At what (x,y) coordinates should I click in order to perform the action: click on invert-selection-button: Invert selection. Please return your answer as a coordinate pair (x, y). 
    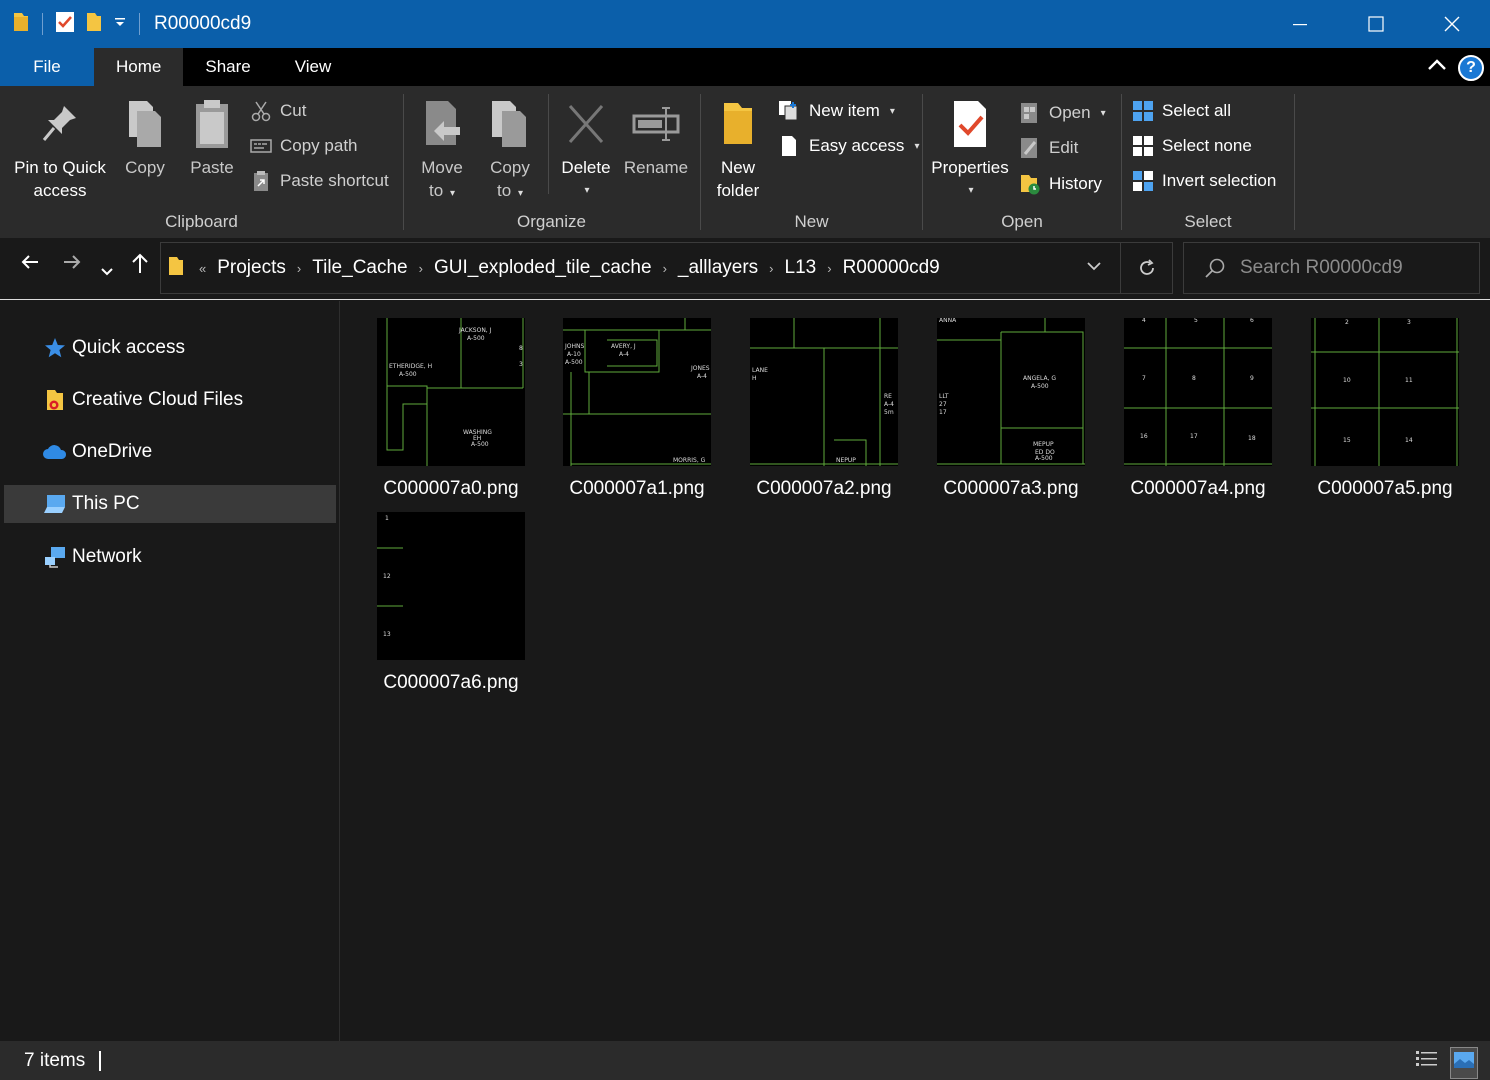
    Looking at the image, I should click on (1204, 181).